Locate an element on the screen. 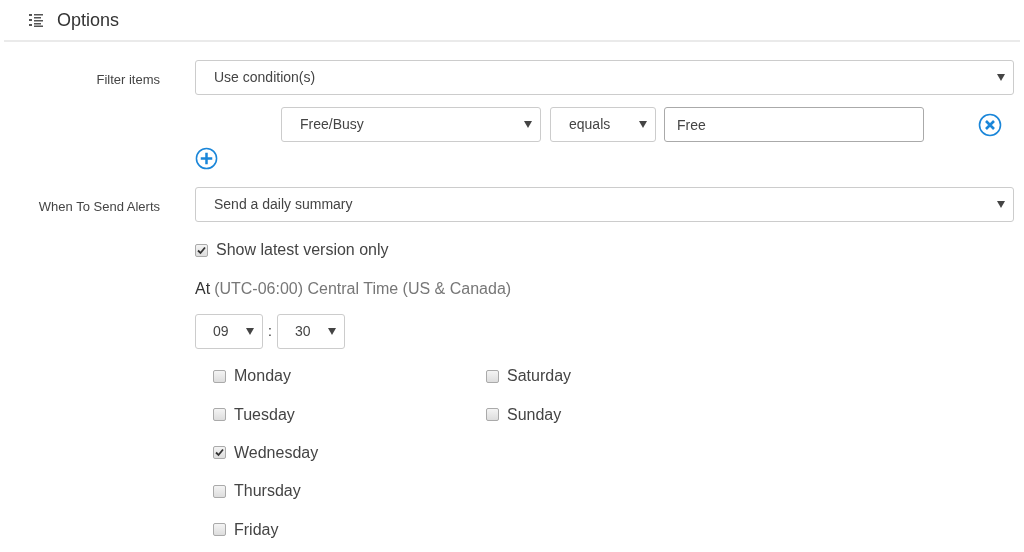 Image resolution: width=1024 pixels, height=552 pixels. minute-select: 30 is located at coordinates (310, 331).